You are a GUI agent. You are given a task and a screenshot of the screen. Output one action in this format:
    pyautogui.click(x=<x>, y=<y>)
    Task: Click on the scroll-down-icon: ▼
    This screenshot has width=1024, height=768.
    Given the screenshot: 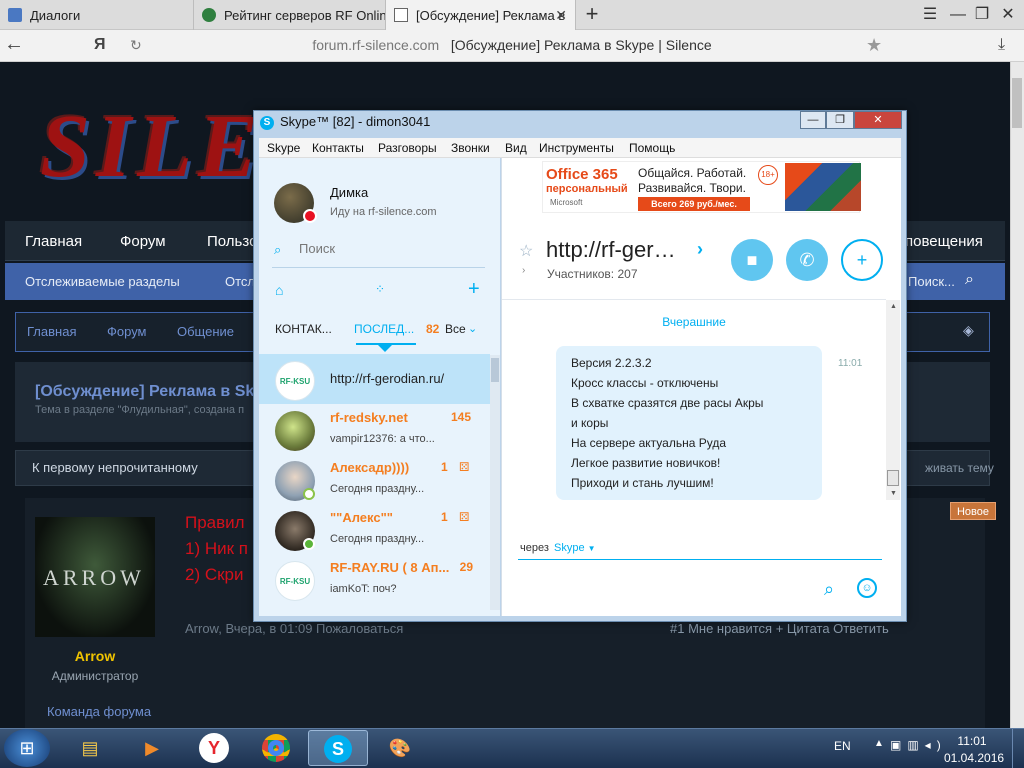 What is the action you would take?
    pyautogui.click(x=893, y=493)
    